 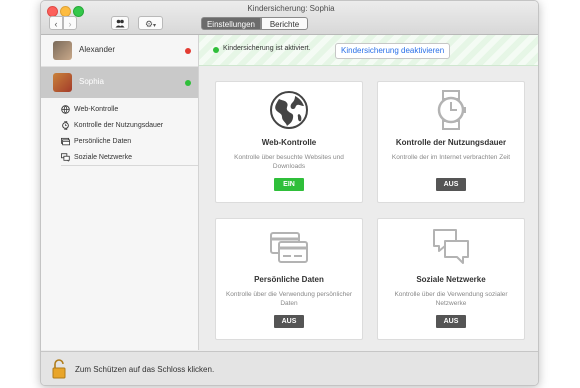 What do you see at coordinates (289, 368) in the screenshot?
I see `footer-bar: Zum Schützen auf das Schloss klicken.` at bounding box center [289, 368].